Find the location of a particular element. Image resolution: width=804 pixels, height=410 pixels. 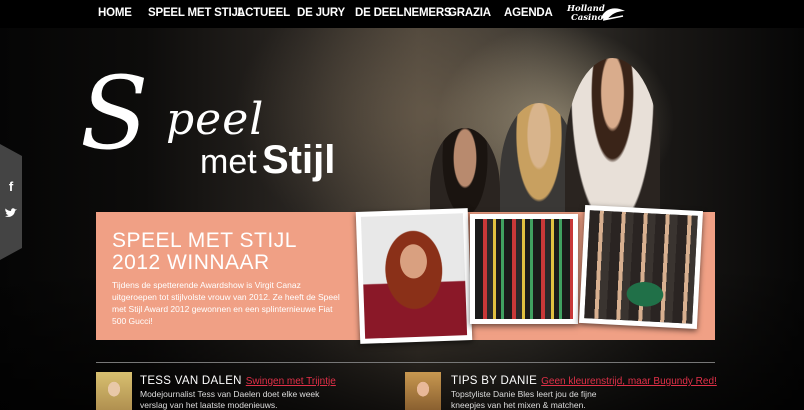

nav-grazia: GRAZIA is located at coordinates (469, 13).